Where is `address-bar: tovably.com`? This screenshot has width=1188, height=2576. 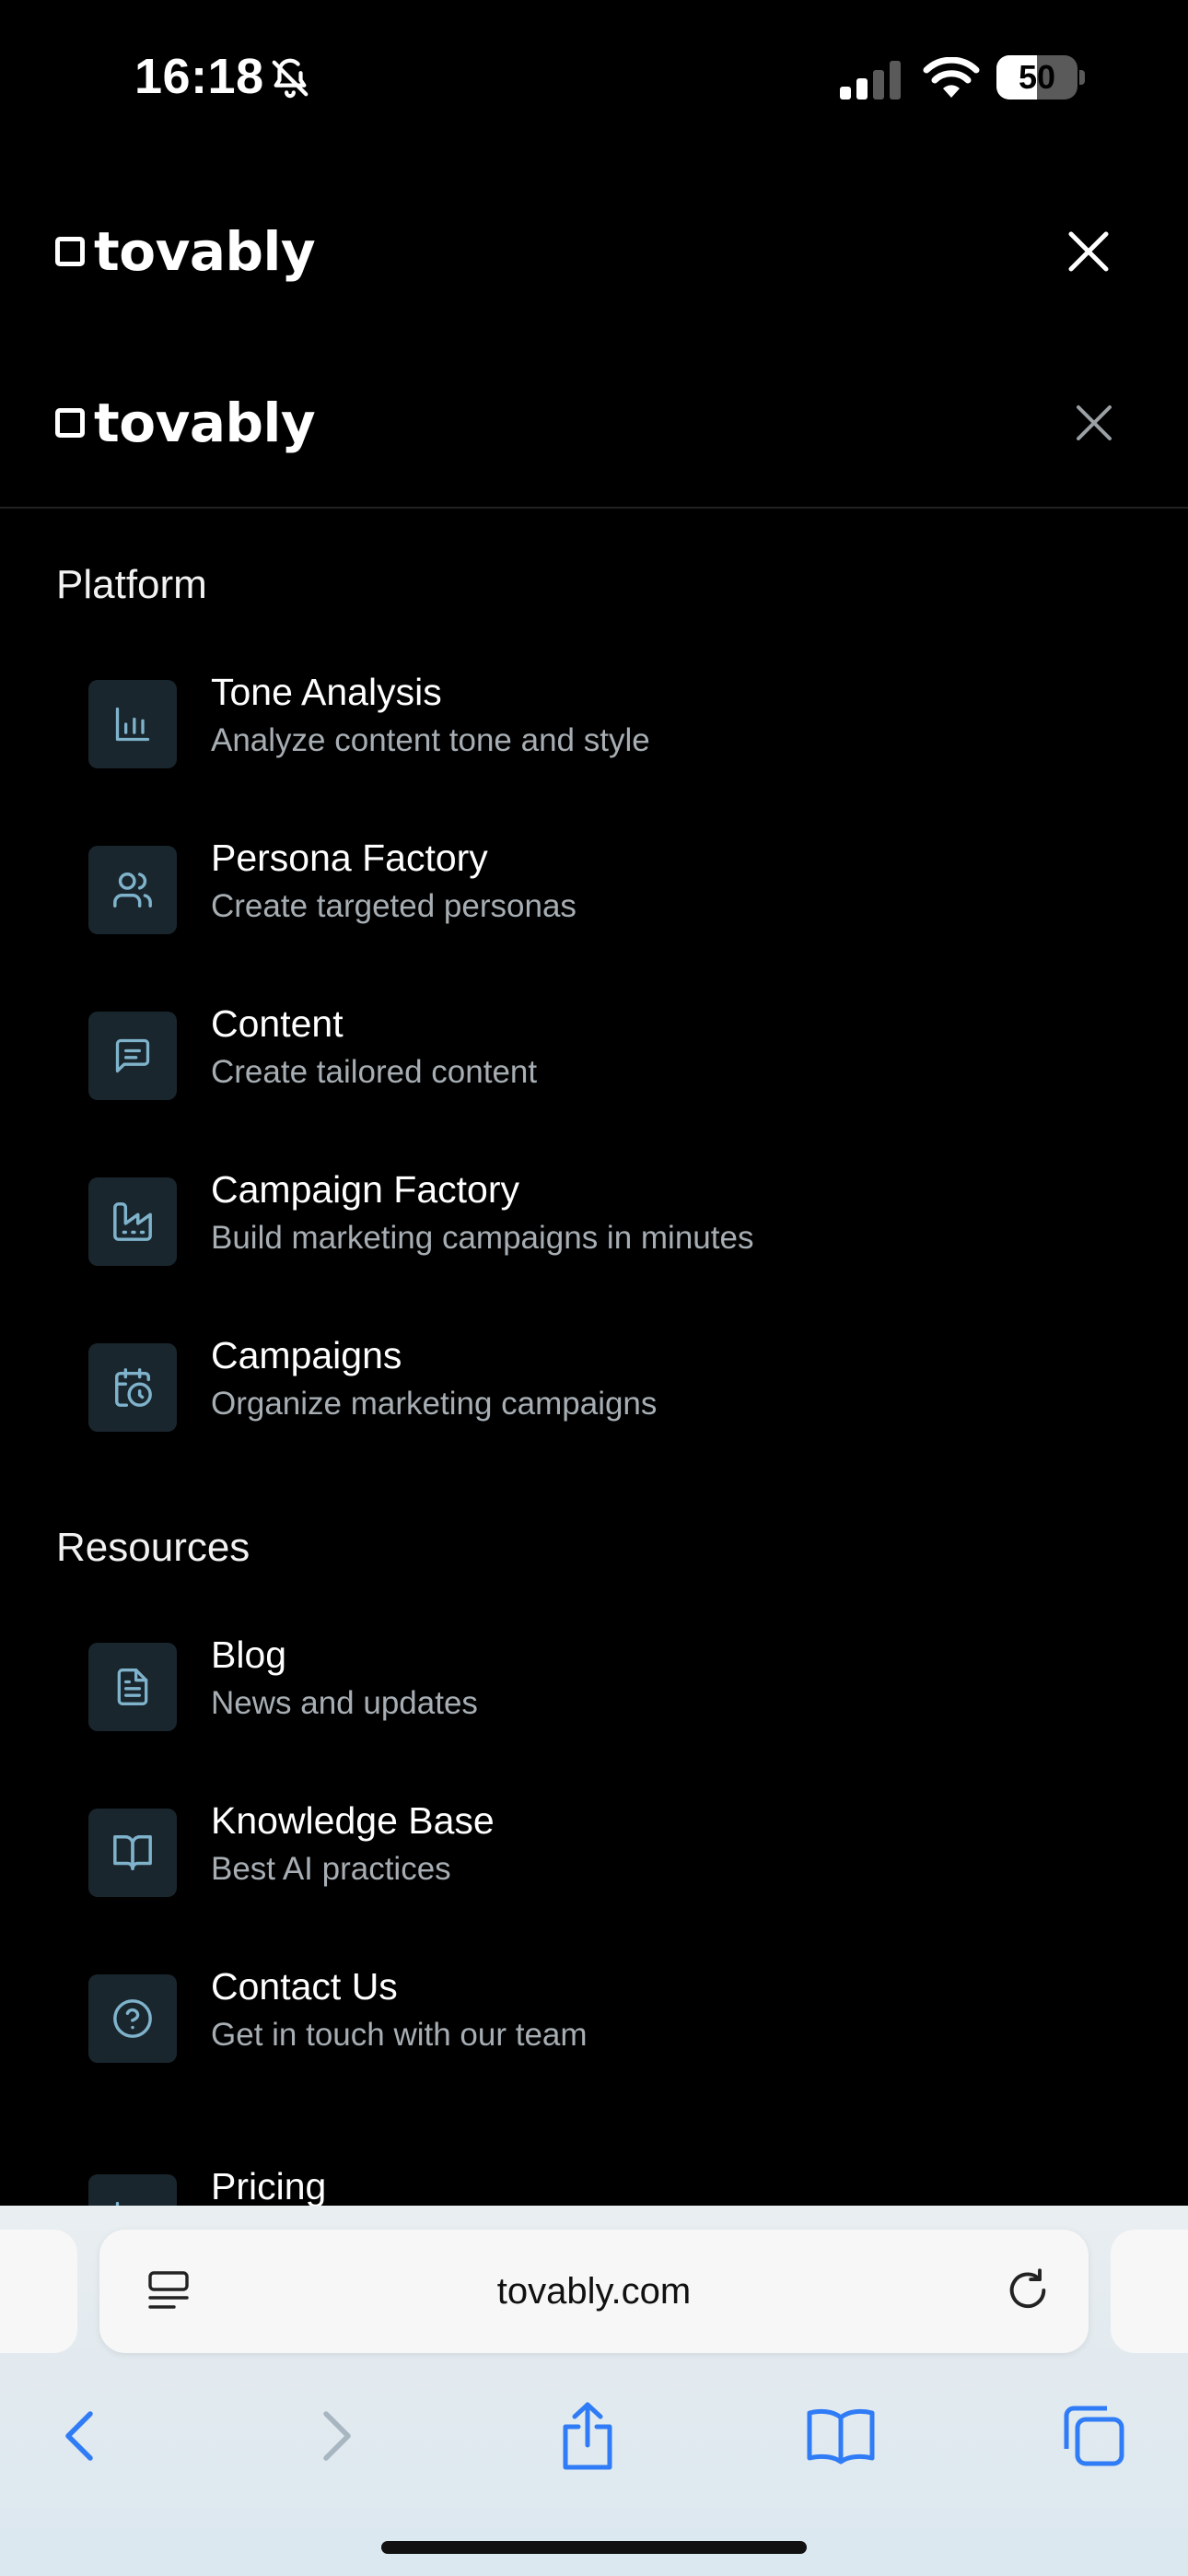
address-bar: tovably.com is located at coordinates (594, 2291).